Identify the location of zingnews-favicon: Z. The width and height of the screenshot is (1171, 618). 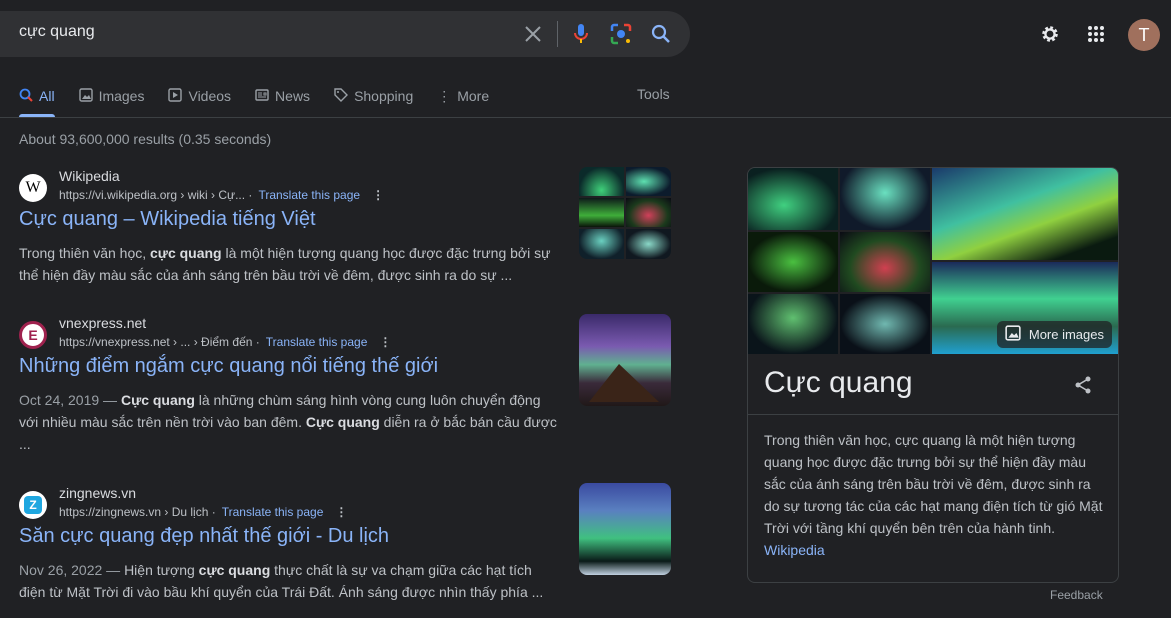
(33, 505).